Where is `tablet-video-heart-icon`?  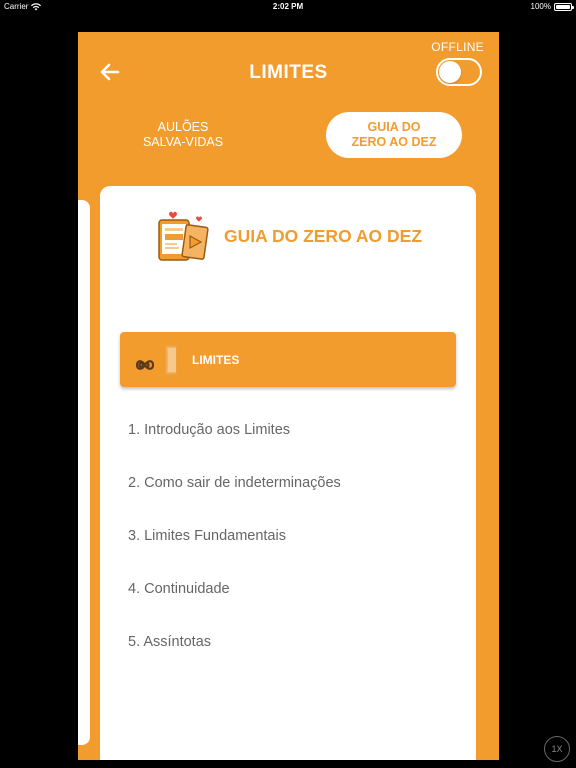 tablet-video-heart-icon is located at coordinates (183, 236).